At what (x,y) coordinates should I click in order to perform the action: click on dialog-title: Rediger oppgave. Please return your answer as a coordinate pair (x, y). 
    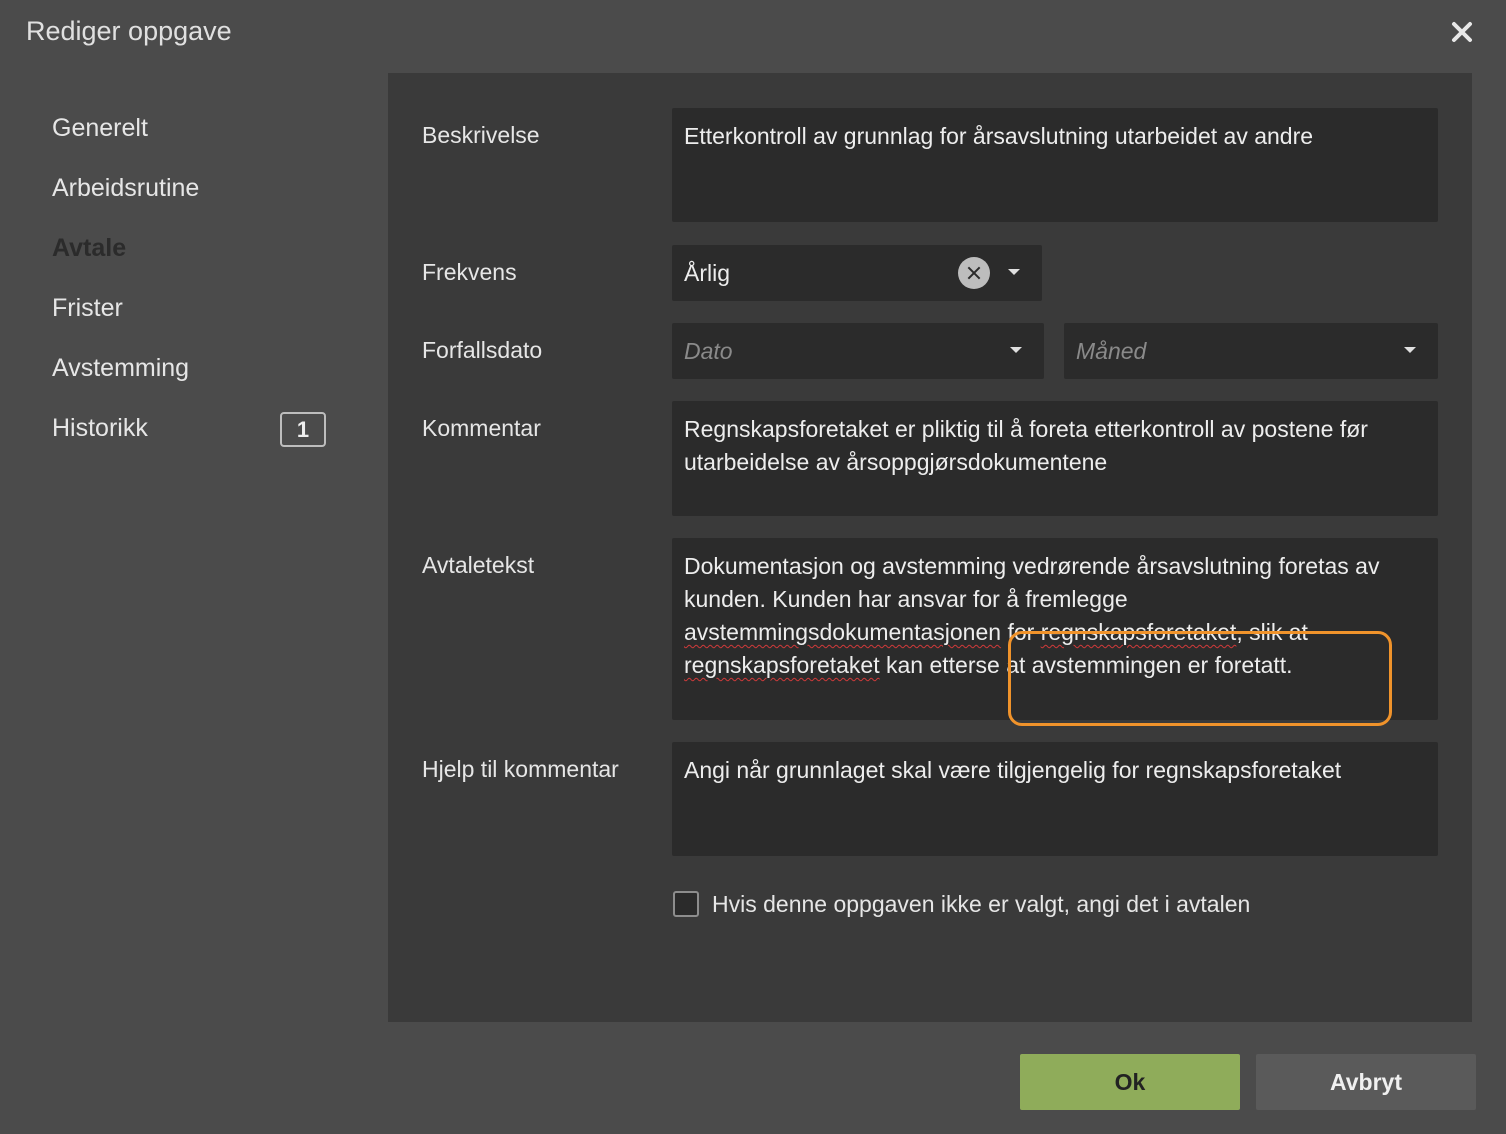
    Looking at the image, I should click on (129, 31).